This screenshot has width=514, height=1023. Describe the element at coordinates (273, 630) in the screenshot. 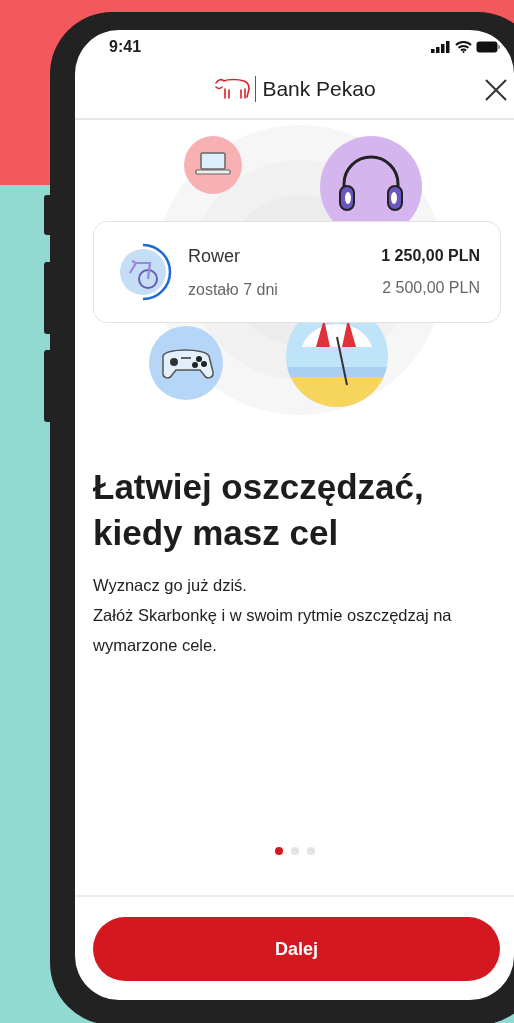

I see `description-line: Załóż Skarbonkę i w swoim rytmie oszczędzaj na wymarzone cele.` at that location.